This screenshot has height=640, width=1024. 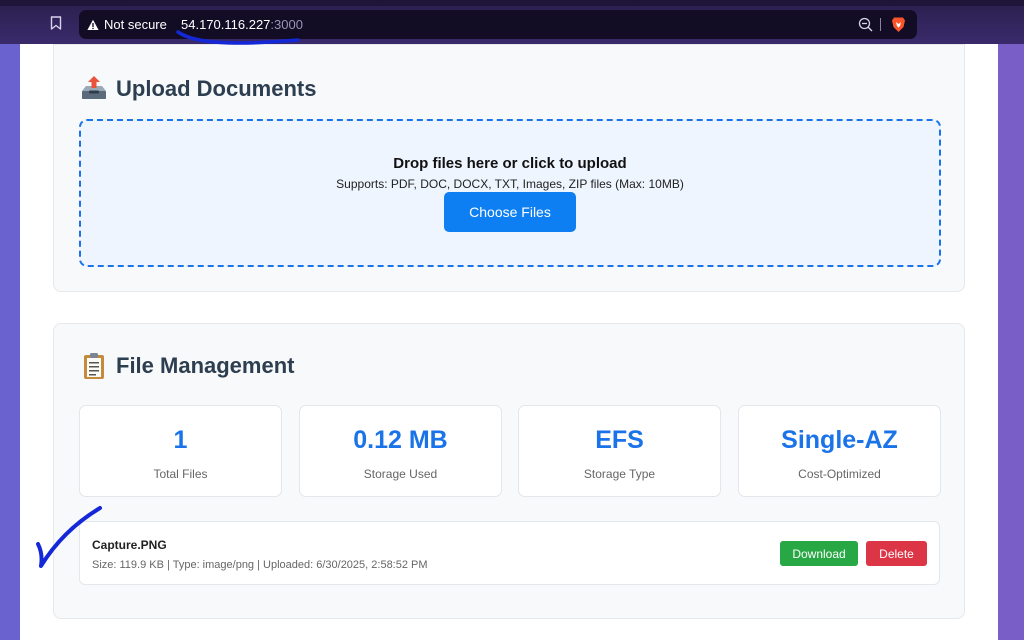 I want to click on choose-files-button: Choose Files, so click(x=510, y=212).